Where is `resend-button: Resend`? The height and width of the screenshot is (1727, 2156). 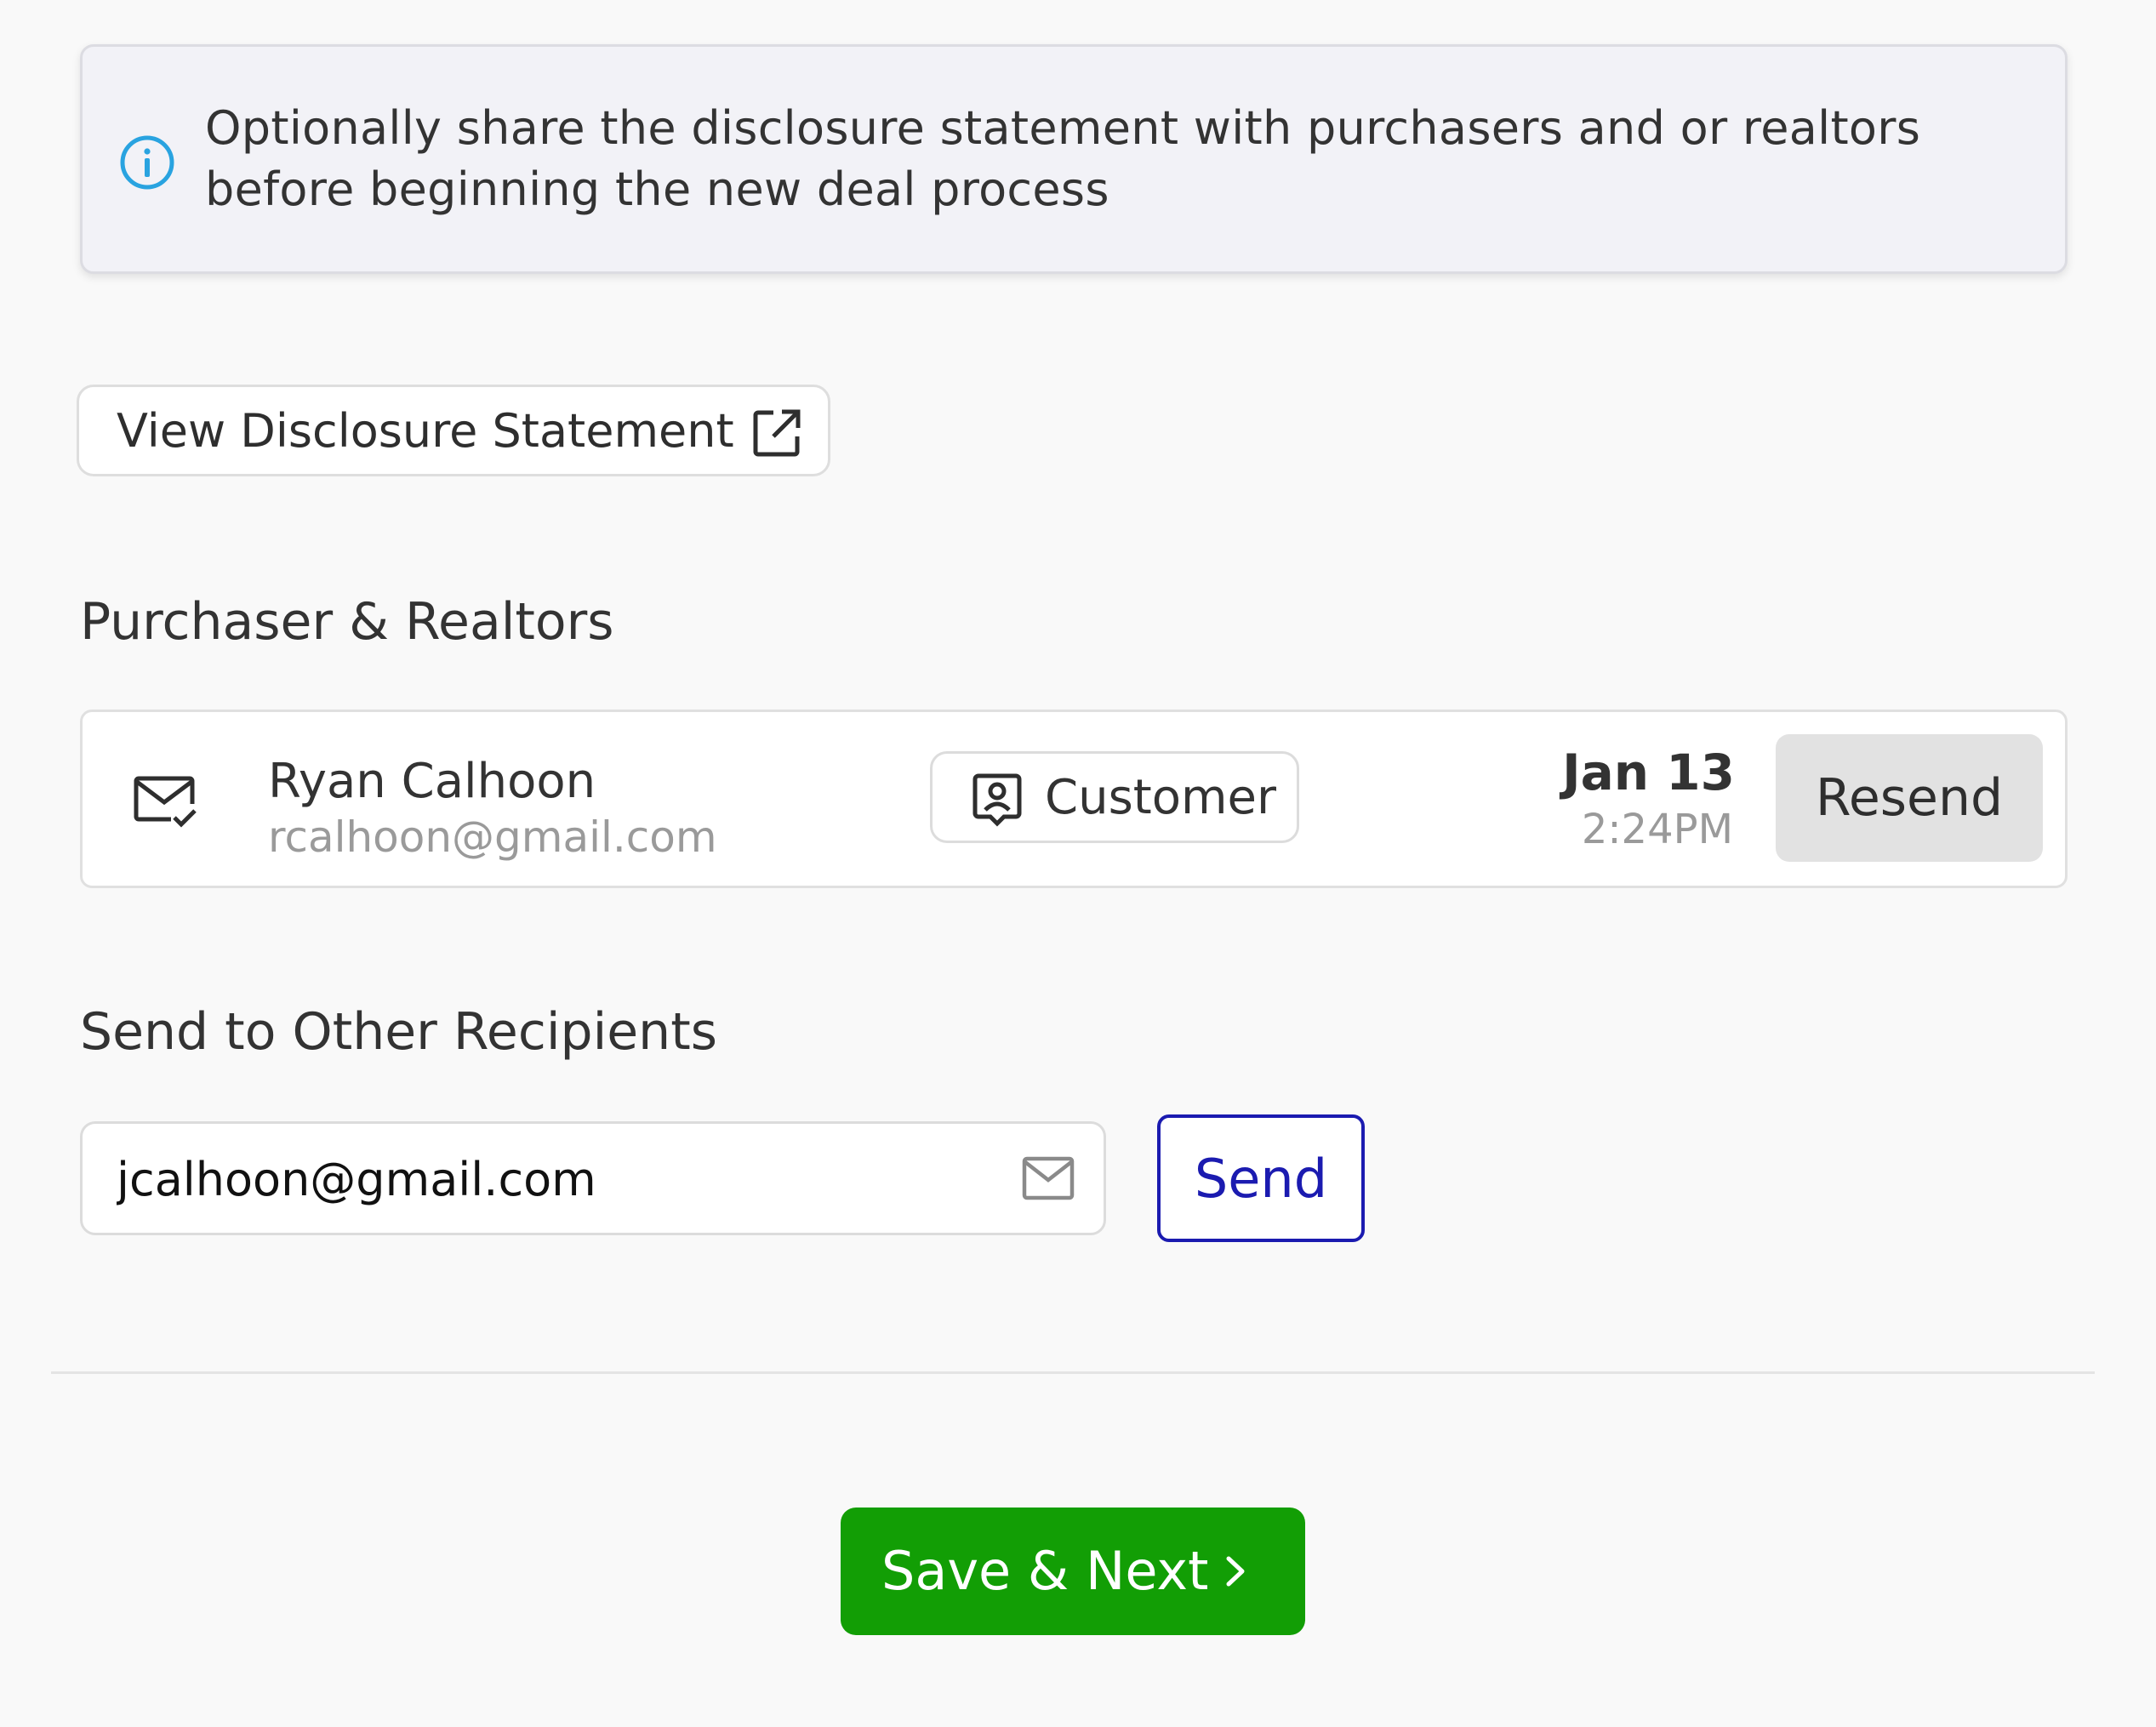
resend-button: Resend is located at coordinates (1910, 798).